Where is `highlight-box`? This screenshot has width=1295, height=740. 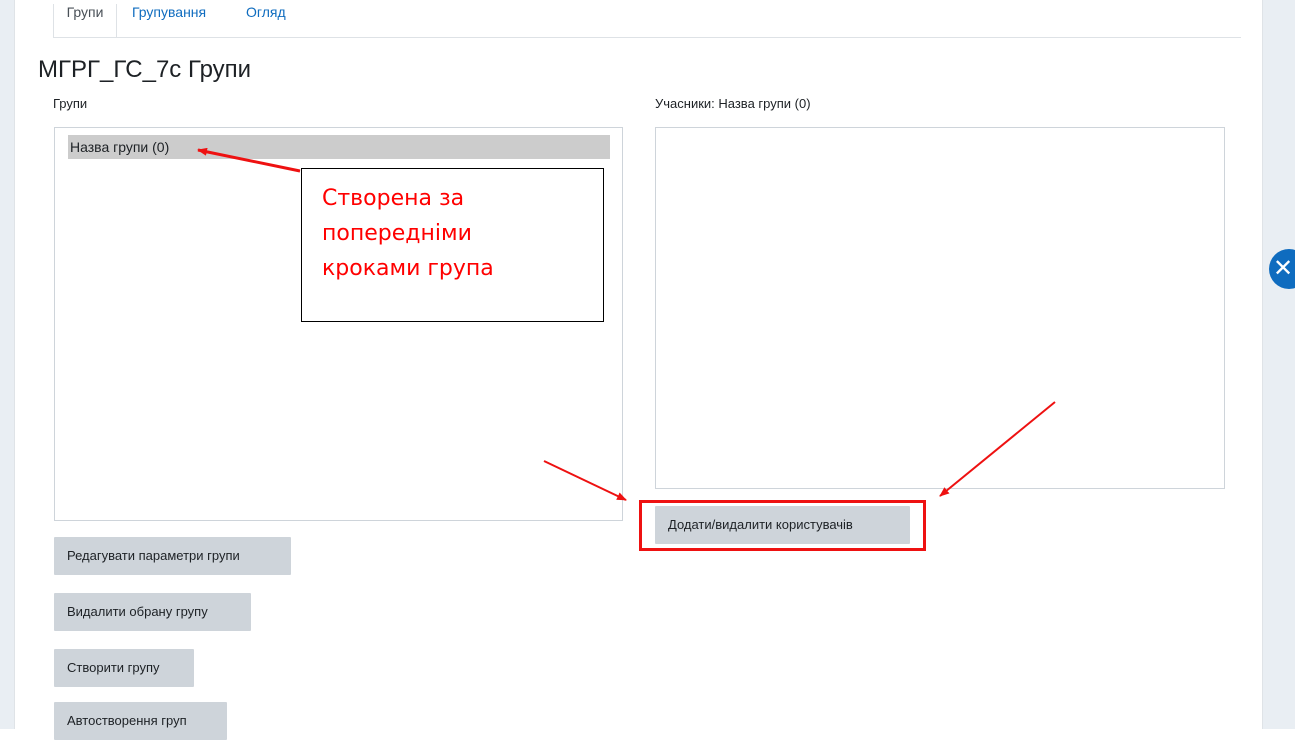
highlight-box is located at coordinates (782, 525).